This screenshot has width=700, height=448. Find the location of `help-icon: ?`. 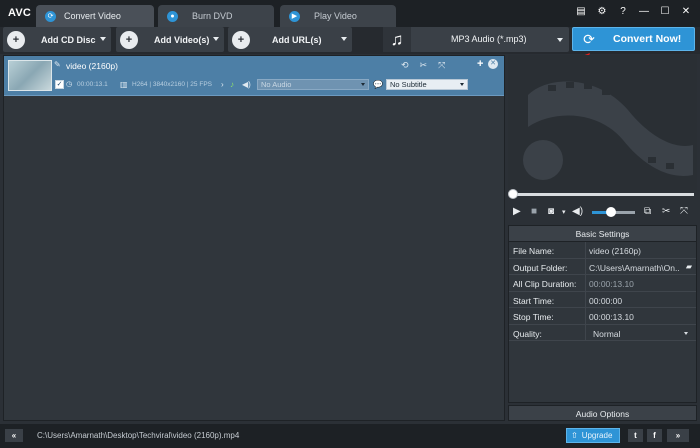

help-icon: ? is located at coordinates (623, 11).